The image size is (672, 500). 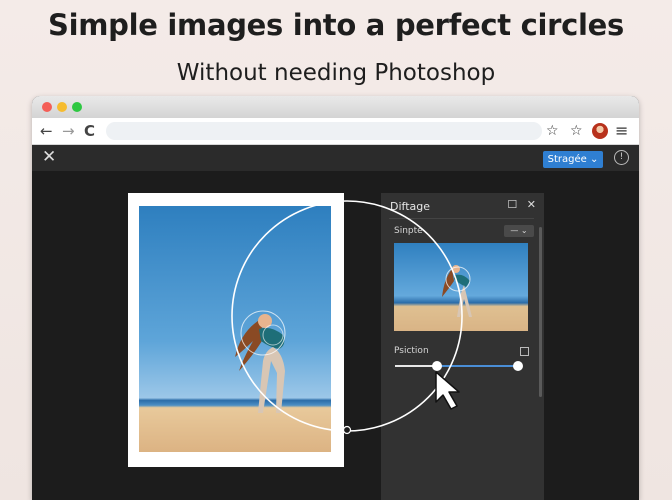 What do you see at coordinates (447, 390) in the screenshot?
I see `cursor-icon` at bounding box center [447, 390].